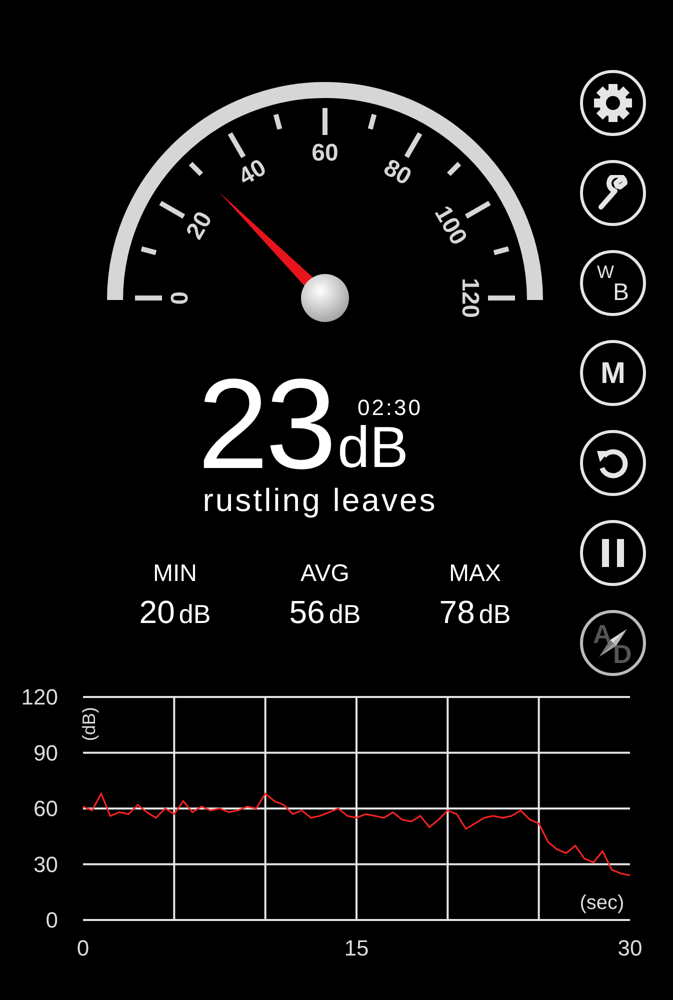 The image size is (673, 1000). What do you see at coordinates (390, 408) in the screenshot?
I see `timer: 02:30` at bounding box center [390, 408].